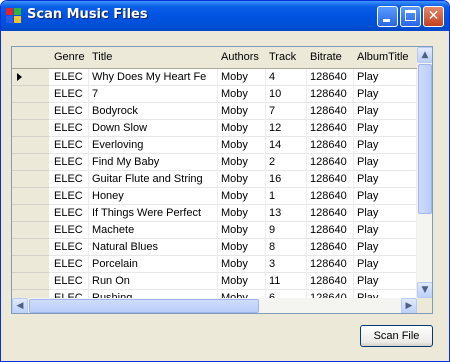  I want to click on cell-title: Natural Blues, so click(153, 247).